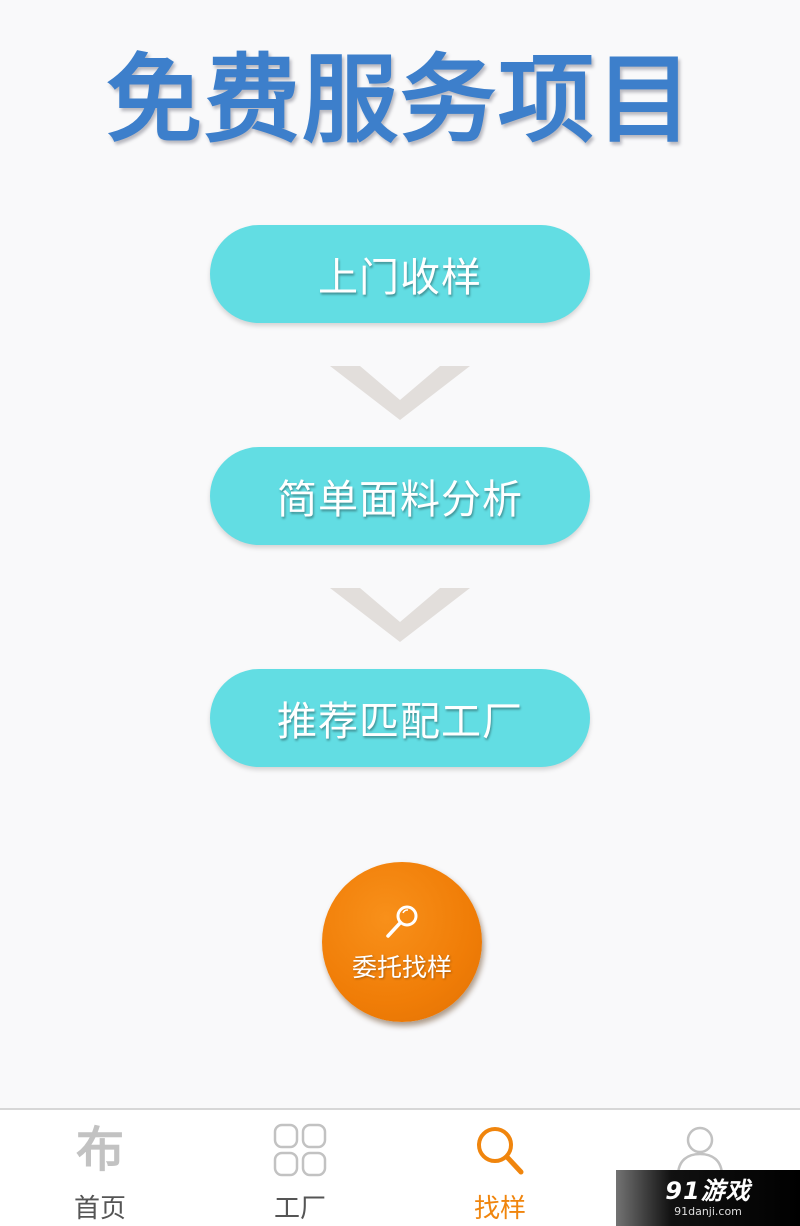 The height and width of the screenshot is (1226, 800). Describe the element at coordinates (708, 1211) in the screenshot. I see `watermark-sub-text: 91danji.com` at that location.